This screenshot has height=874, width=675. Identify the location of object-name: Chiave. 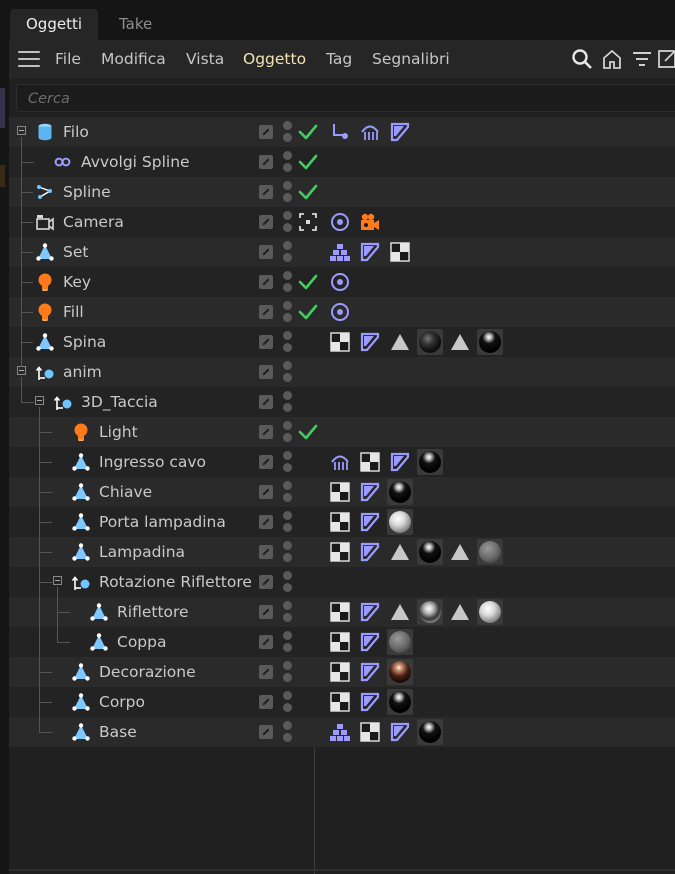
(125, 492).